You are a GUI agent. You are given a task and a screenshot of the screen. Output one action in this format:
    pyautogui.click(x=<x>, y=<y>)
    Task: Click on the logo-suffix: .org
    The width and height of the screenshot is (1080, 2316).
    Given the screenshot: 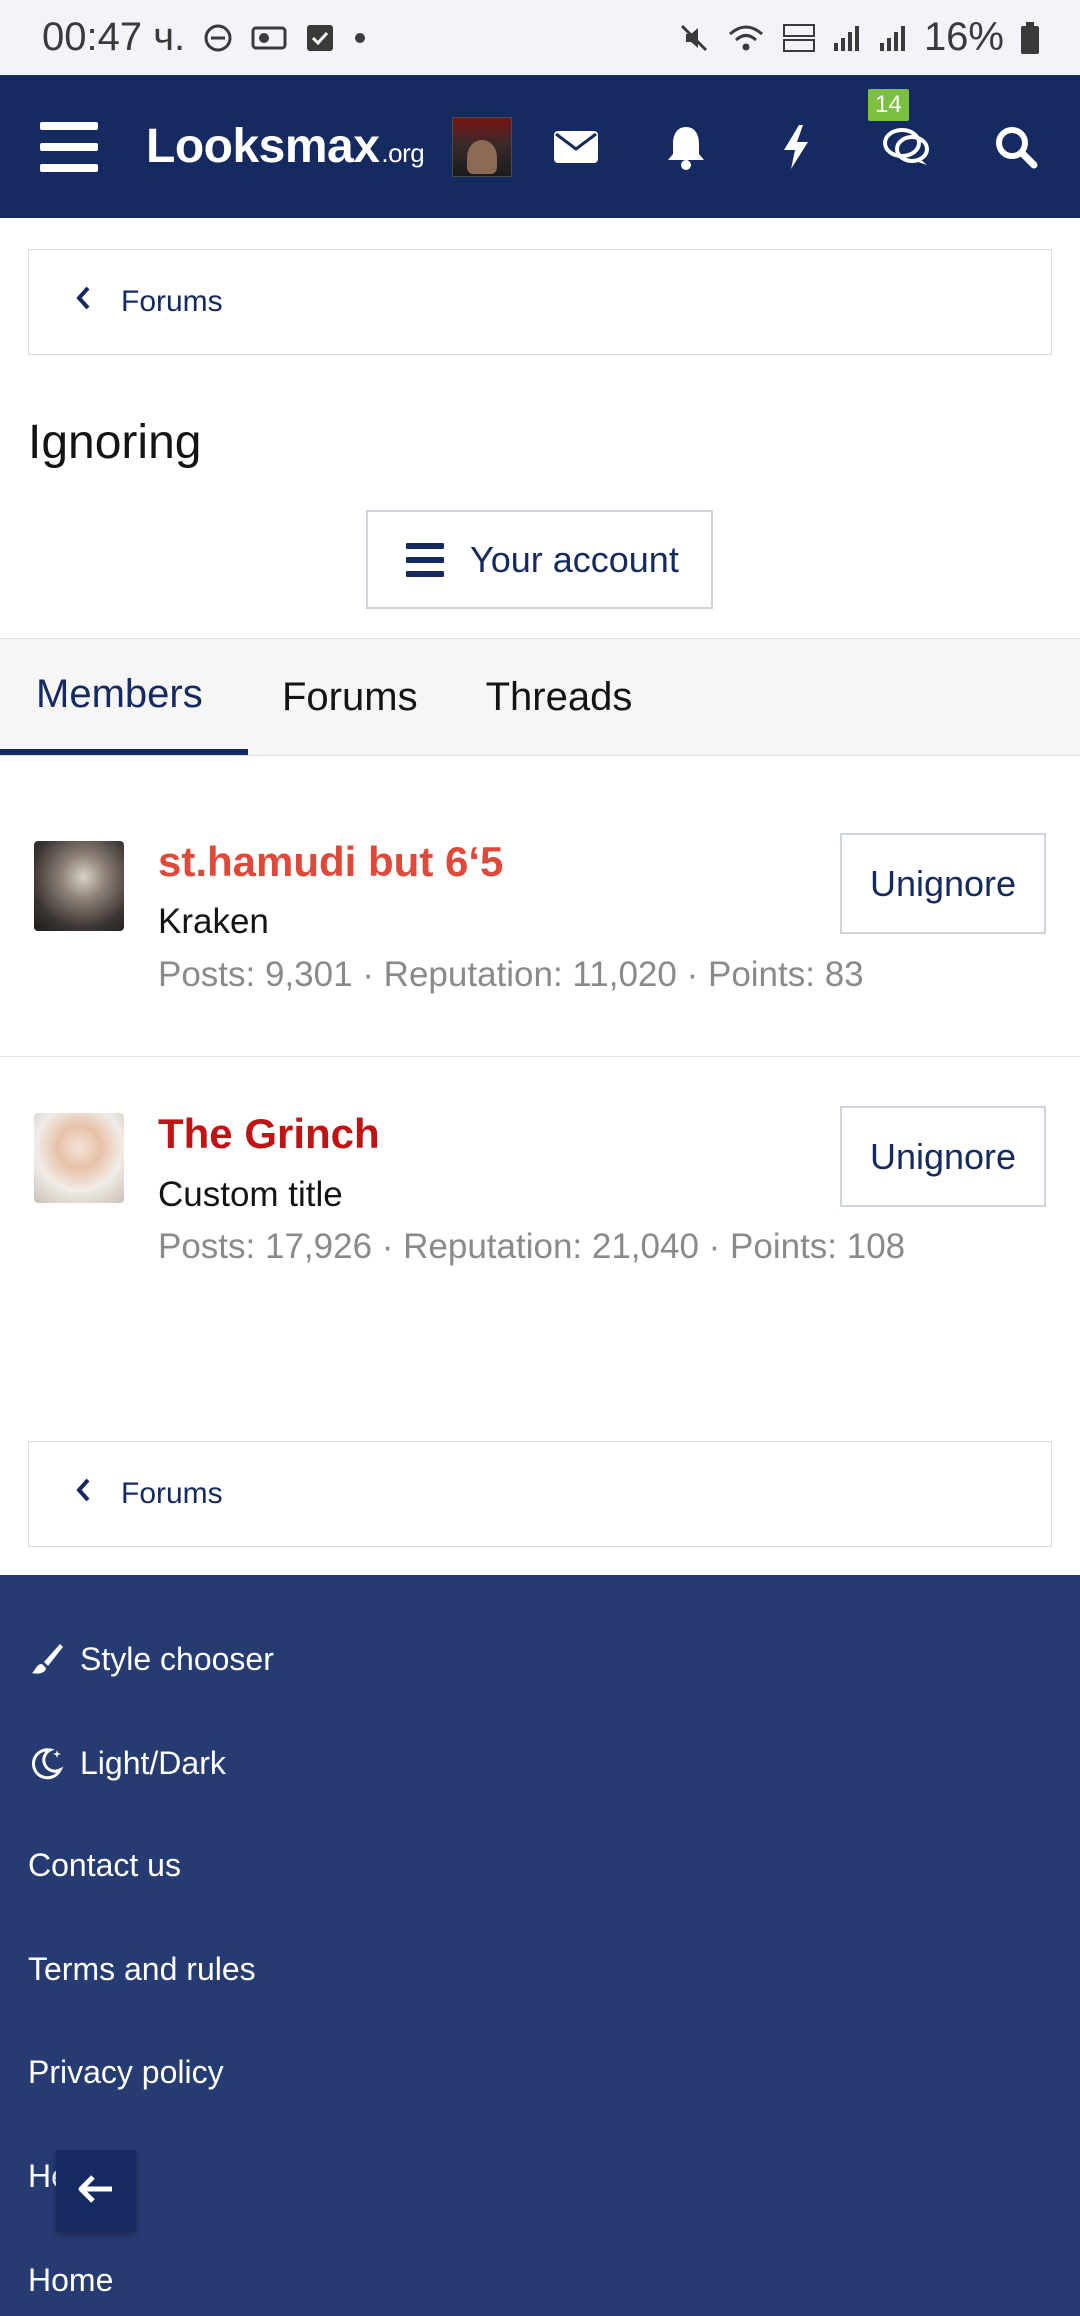 What is the action you would take?
    pyautogui.click(x=403, y=153)
    